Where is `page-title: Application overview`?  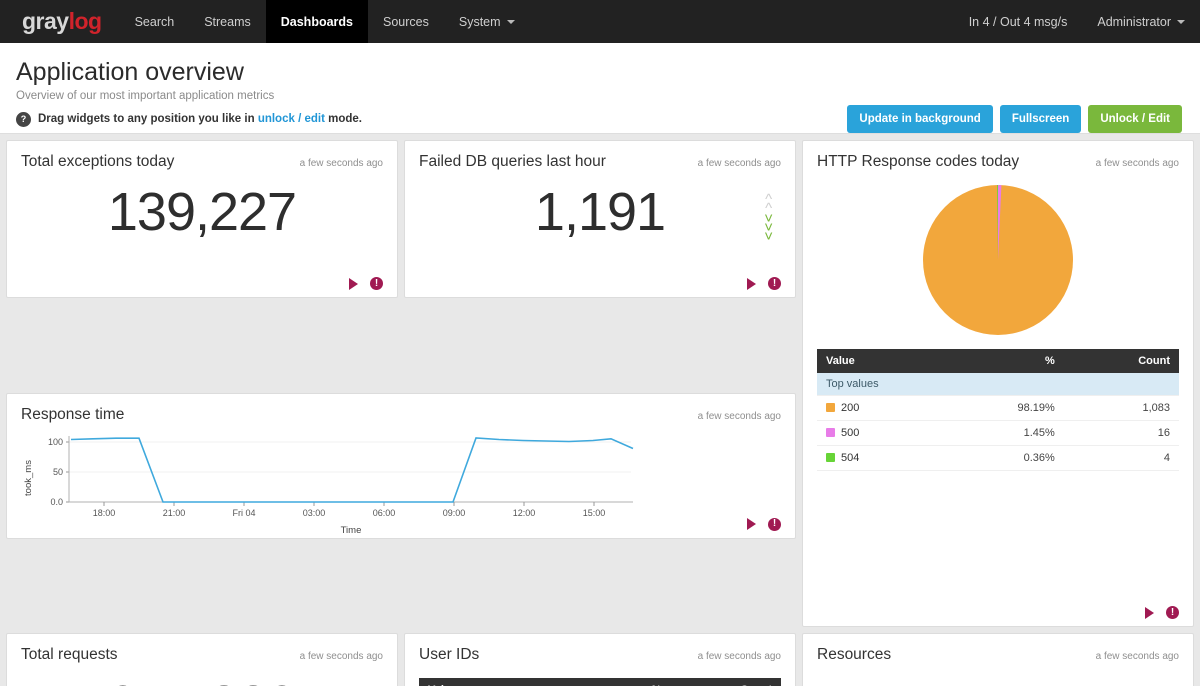 page-title: Application overview is located at coordinates (130, 72).